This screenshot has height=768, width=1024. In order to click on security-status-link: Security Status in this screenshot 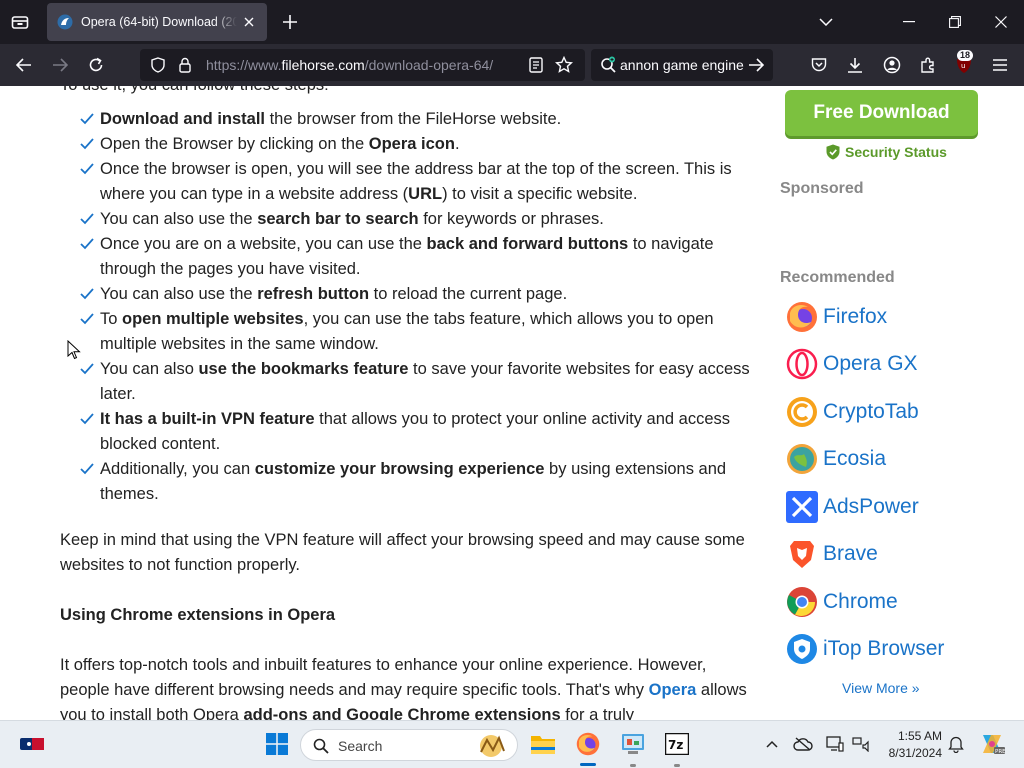, I will do `click(886, 152)`.